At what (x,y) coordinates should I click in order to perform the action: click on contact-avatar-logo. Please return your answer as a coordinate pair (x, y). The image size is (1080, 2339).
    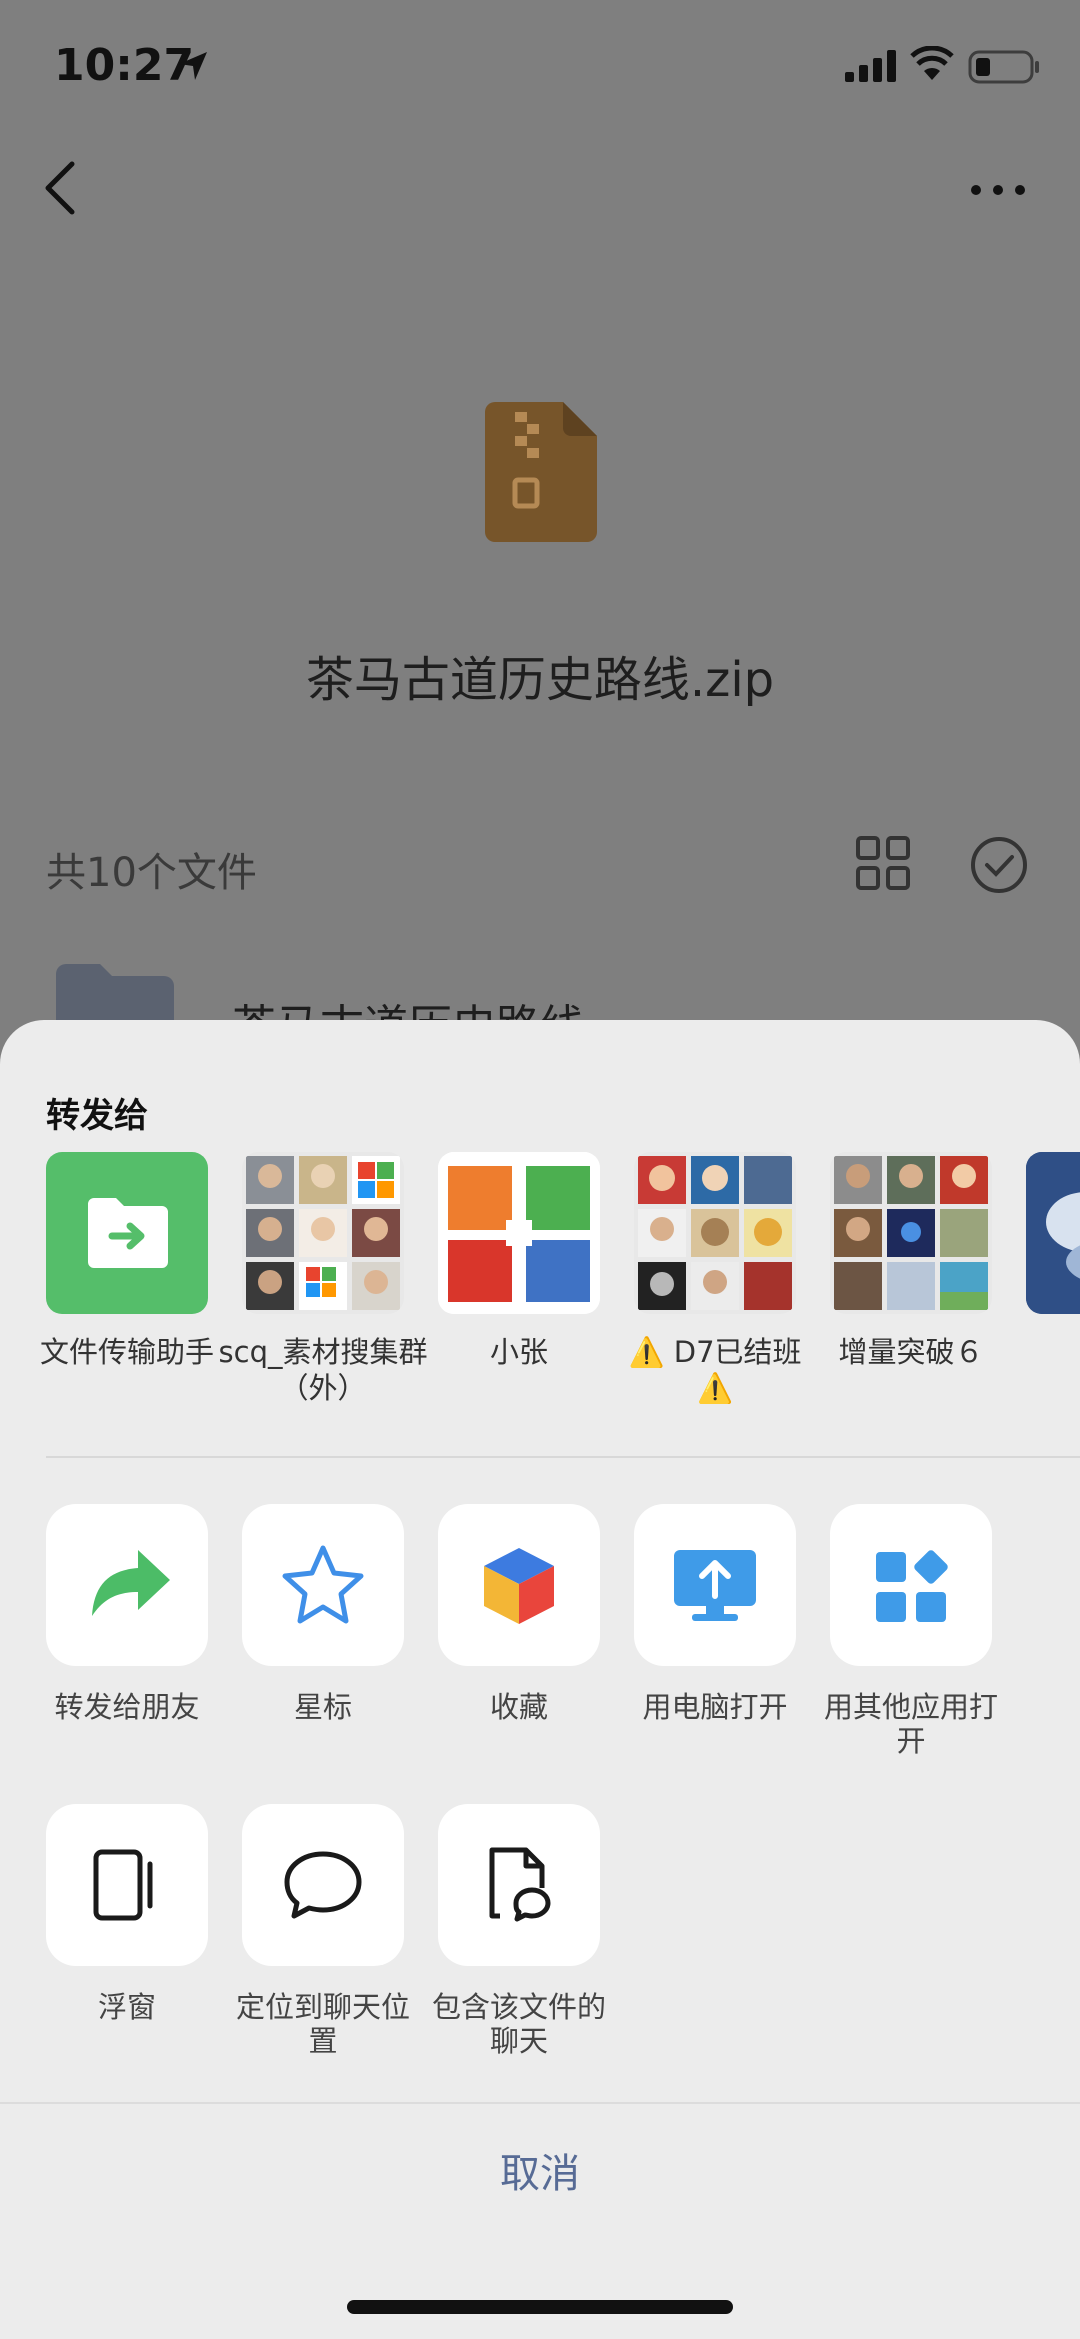
    Looking at the image, I should click on (519, 1233).